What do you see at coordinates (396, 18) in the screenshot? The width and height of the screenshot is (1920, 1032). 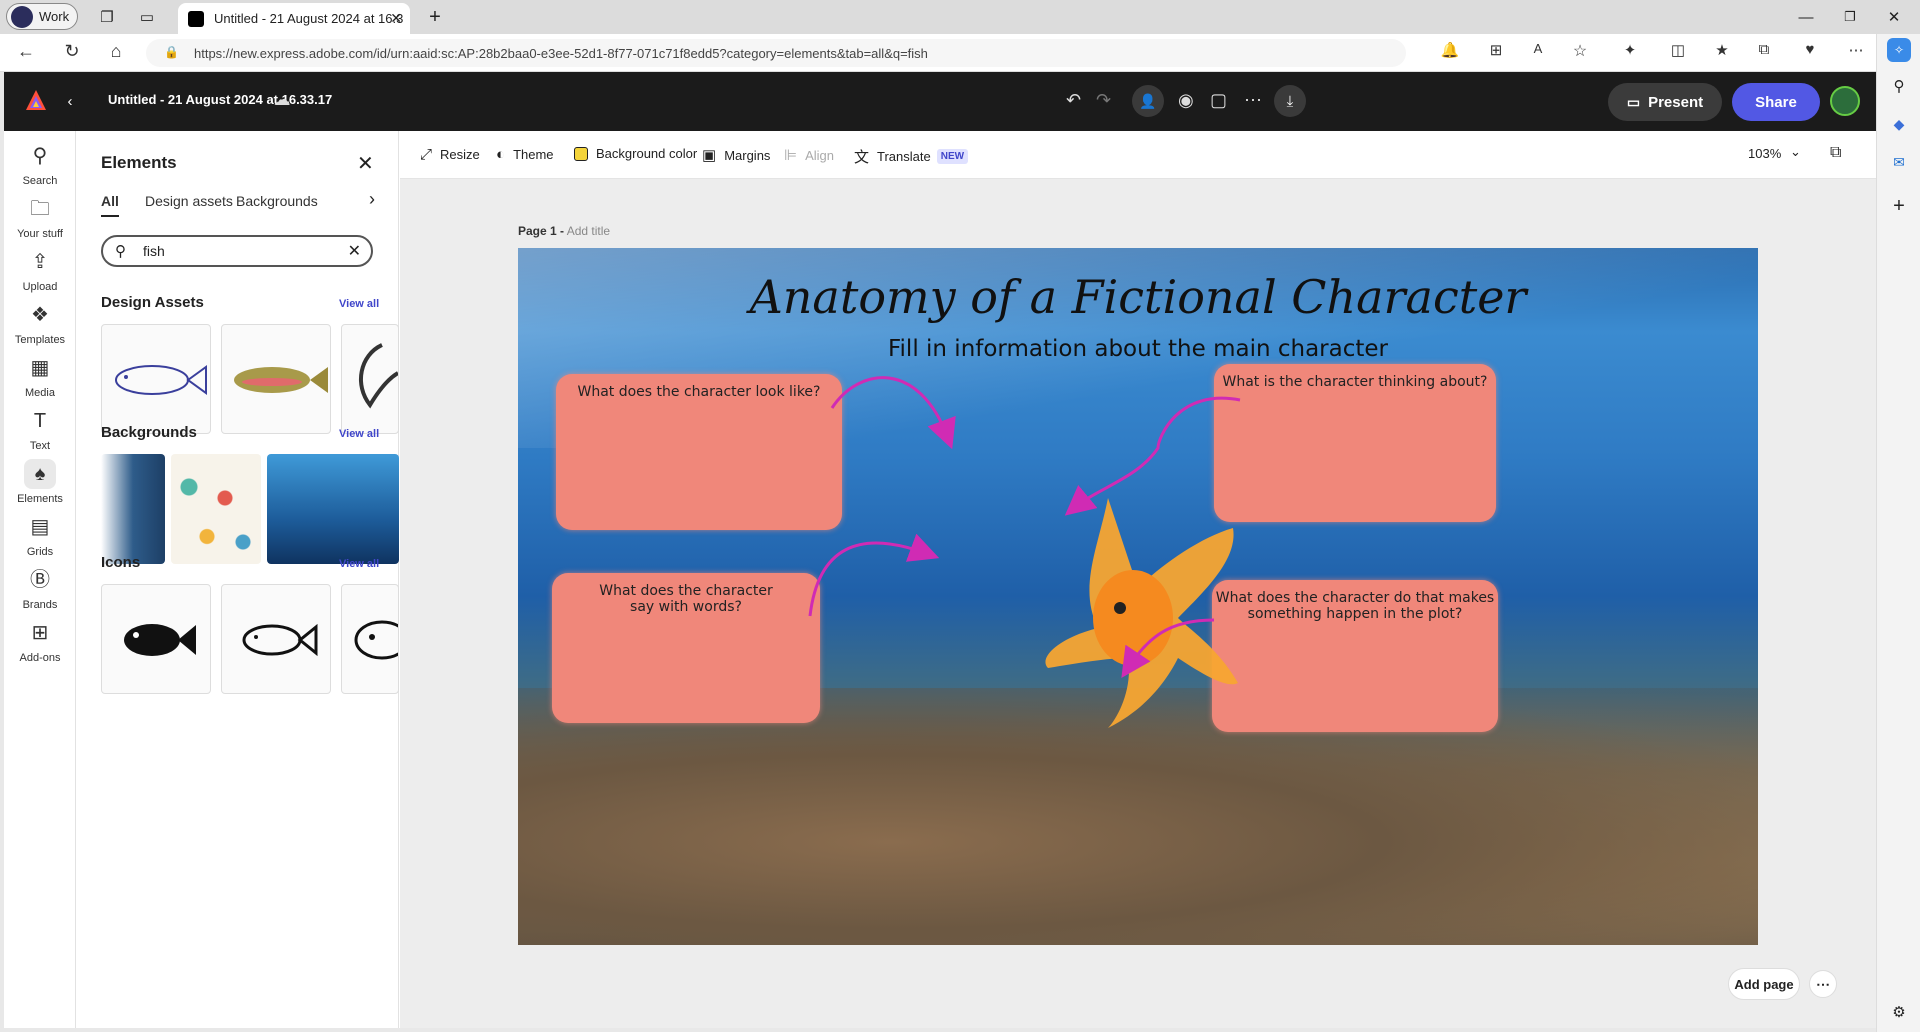 I see `close-tab-icon: ✕` at bounding box center [396, 18].